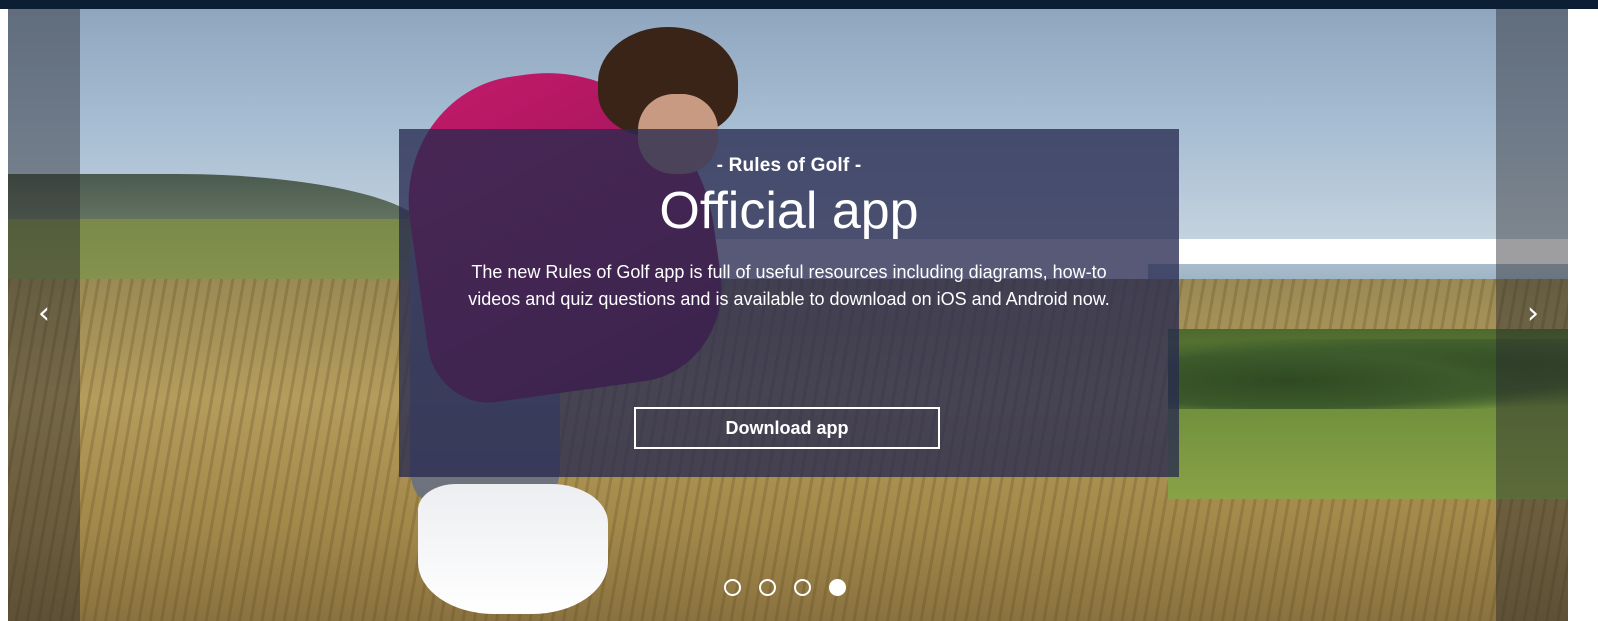  What do you see at coordinates (787, 428) in the screenshot?
I see `download-app-button: Download app` at bounding box center [787, 428].